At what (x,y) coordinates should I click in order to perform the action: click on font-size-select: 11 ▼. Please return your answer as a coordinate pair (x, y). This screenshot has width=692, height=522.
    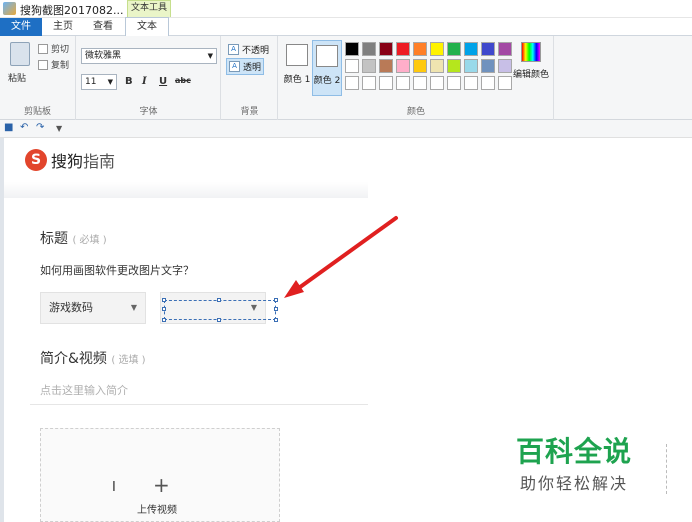
    Looking at the image, I should click on (99, 82).